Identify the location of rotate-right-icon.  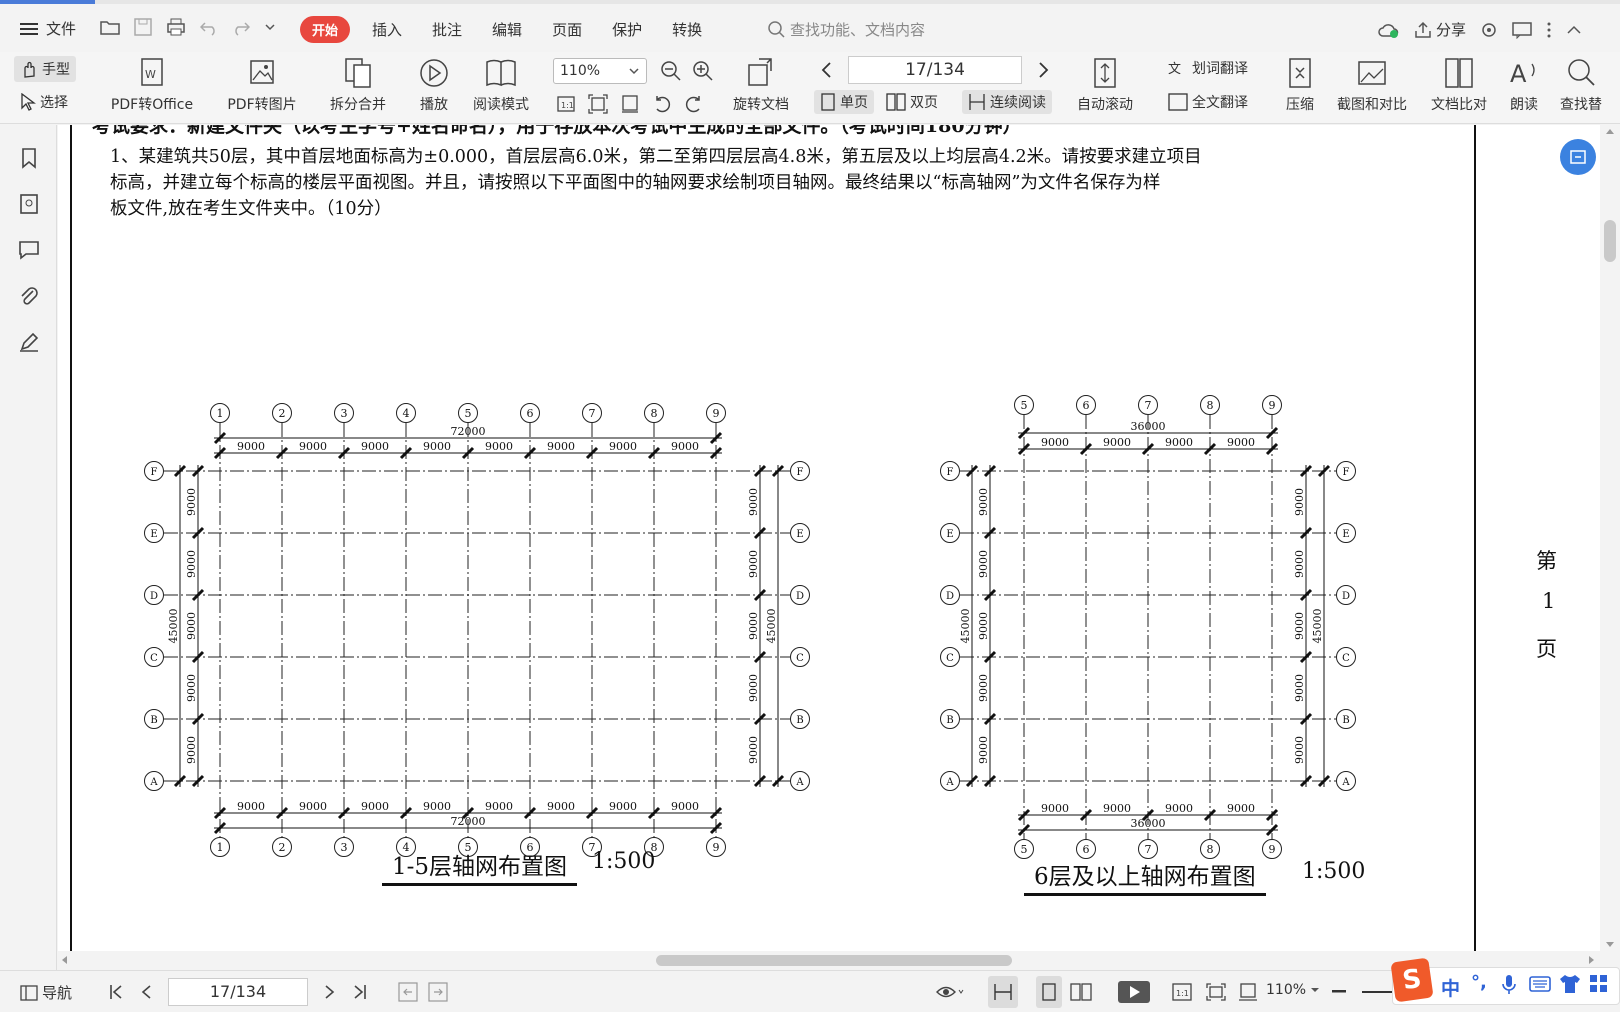
(694, 104).